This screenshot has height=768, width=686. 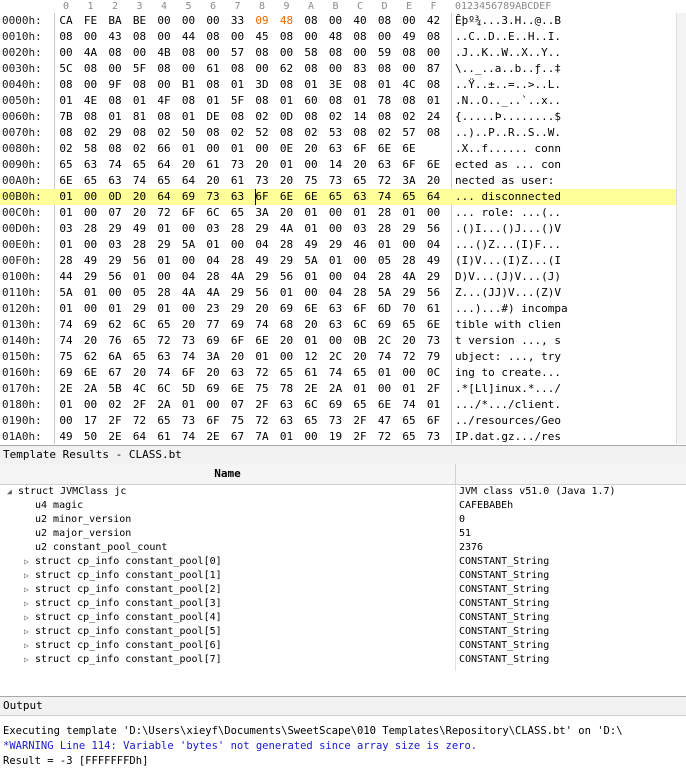 What do you see at coordinates (455, 474) in the screenshot?
I see `column-header-divider` at bounding box center [455, 474].